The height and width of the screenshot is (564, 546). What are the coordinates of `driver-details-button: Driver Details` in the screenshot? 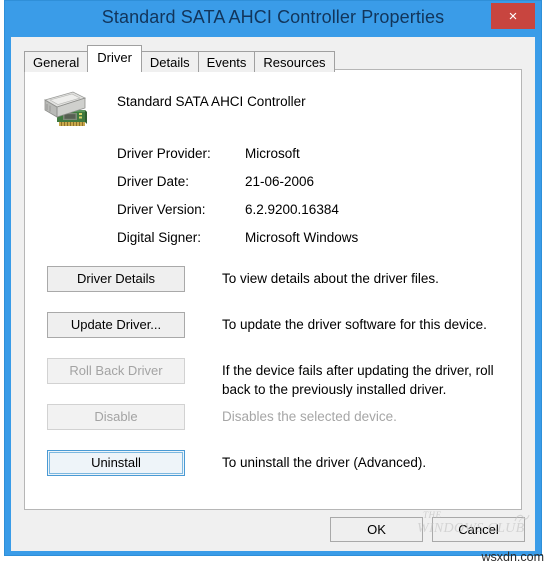 It's located at (116, 279).